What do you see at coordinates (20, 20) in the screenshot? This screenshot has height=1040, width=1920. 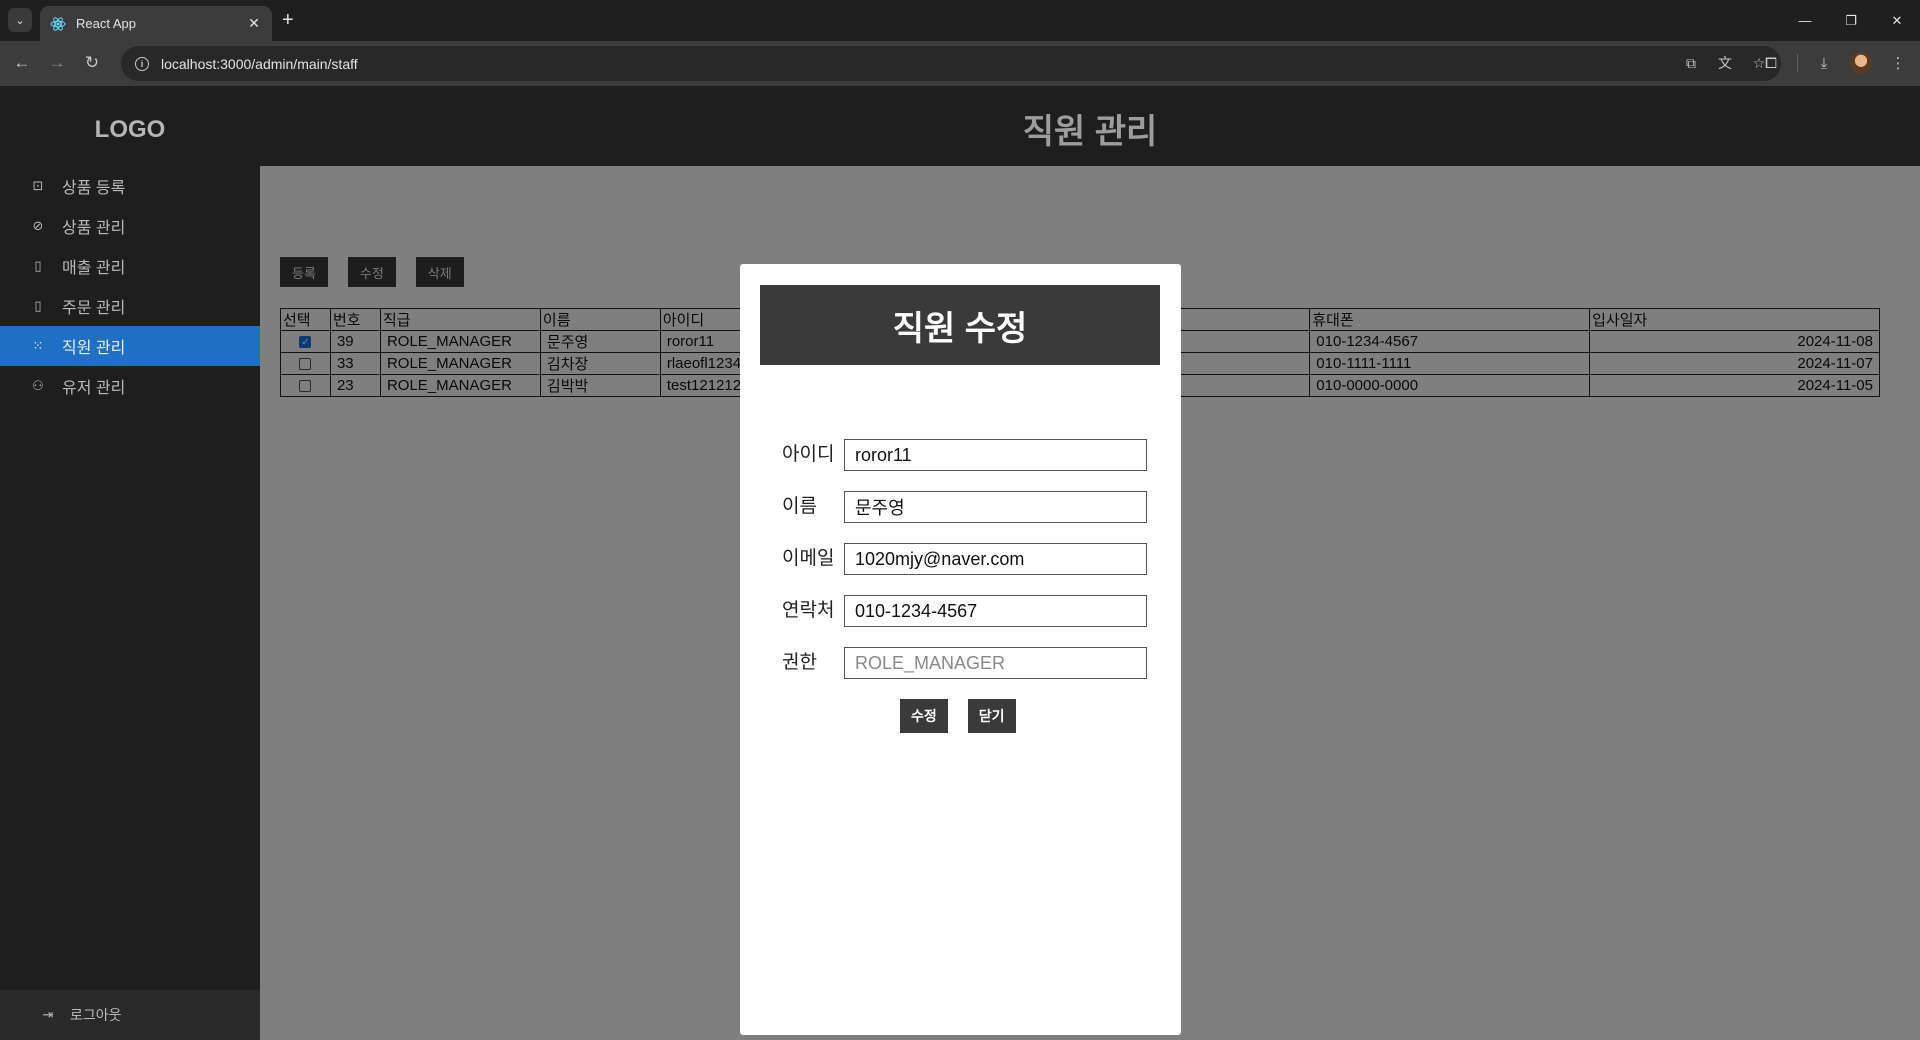 I see `tab-search-icon: ⌄` at bounding box center [20, 20].